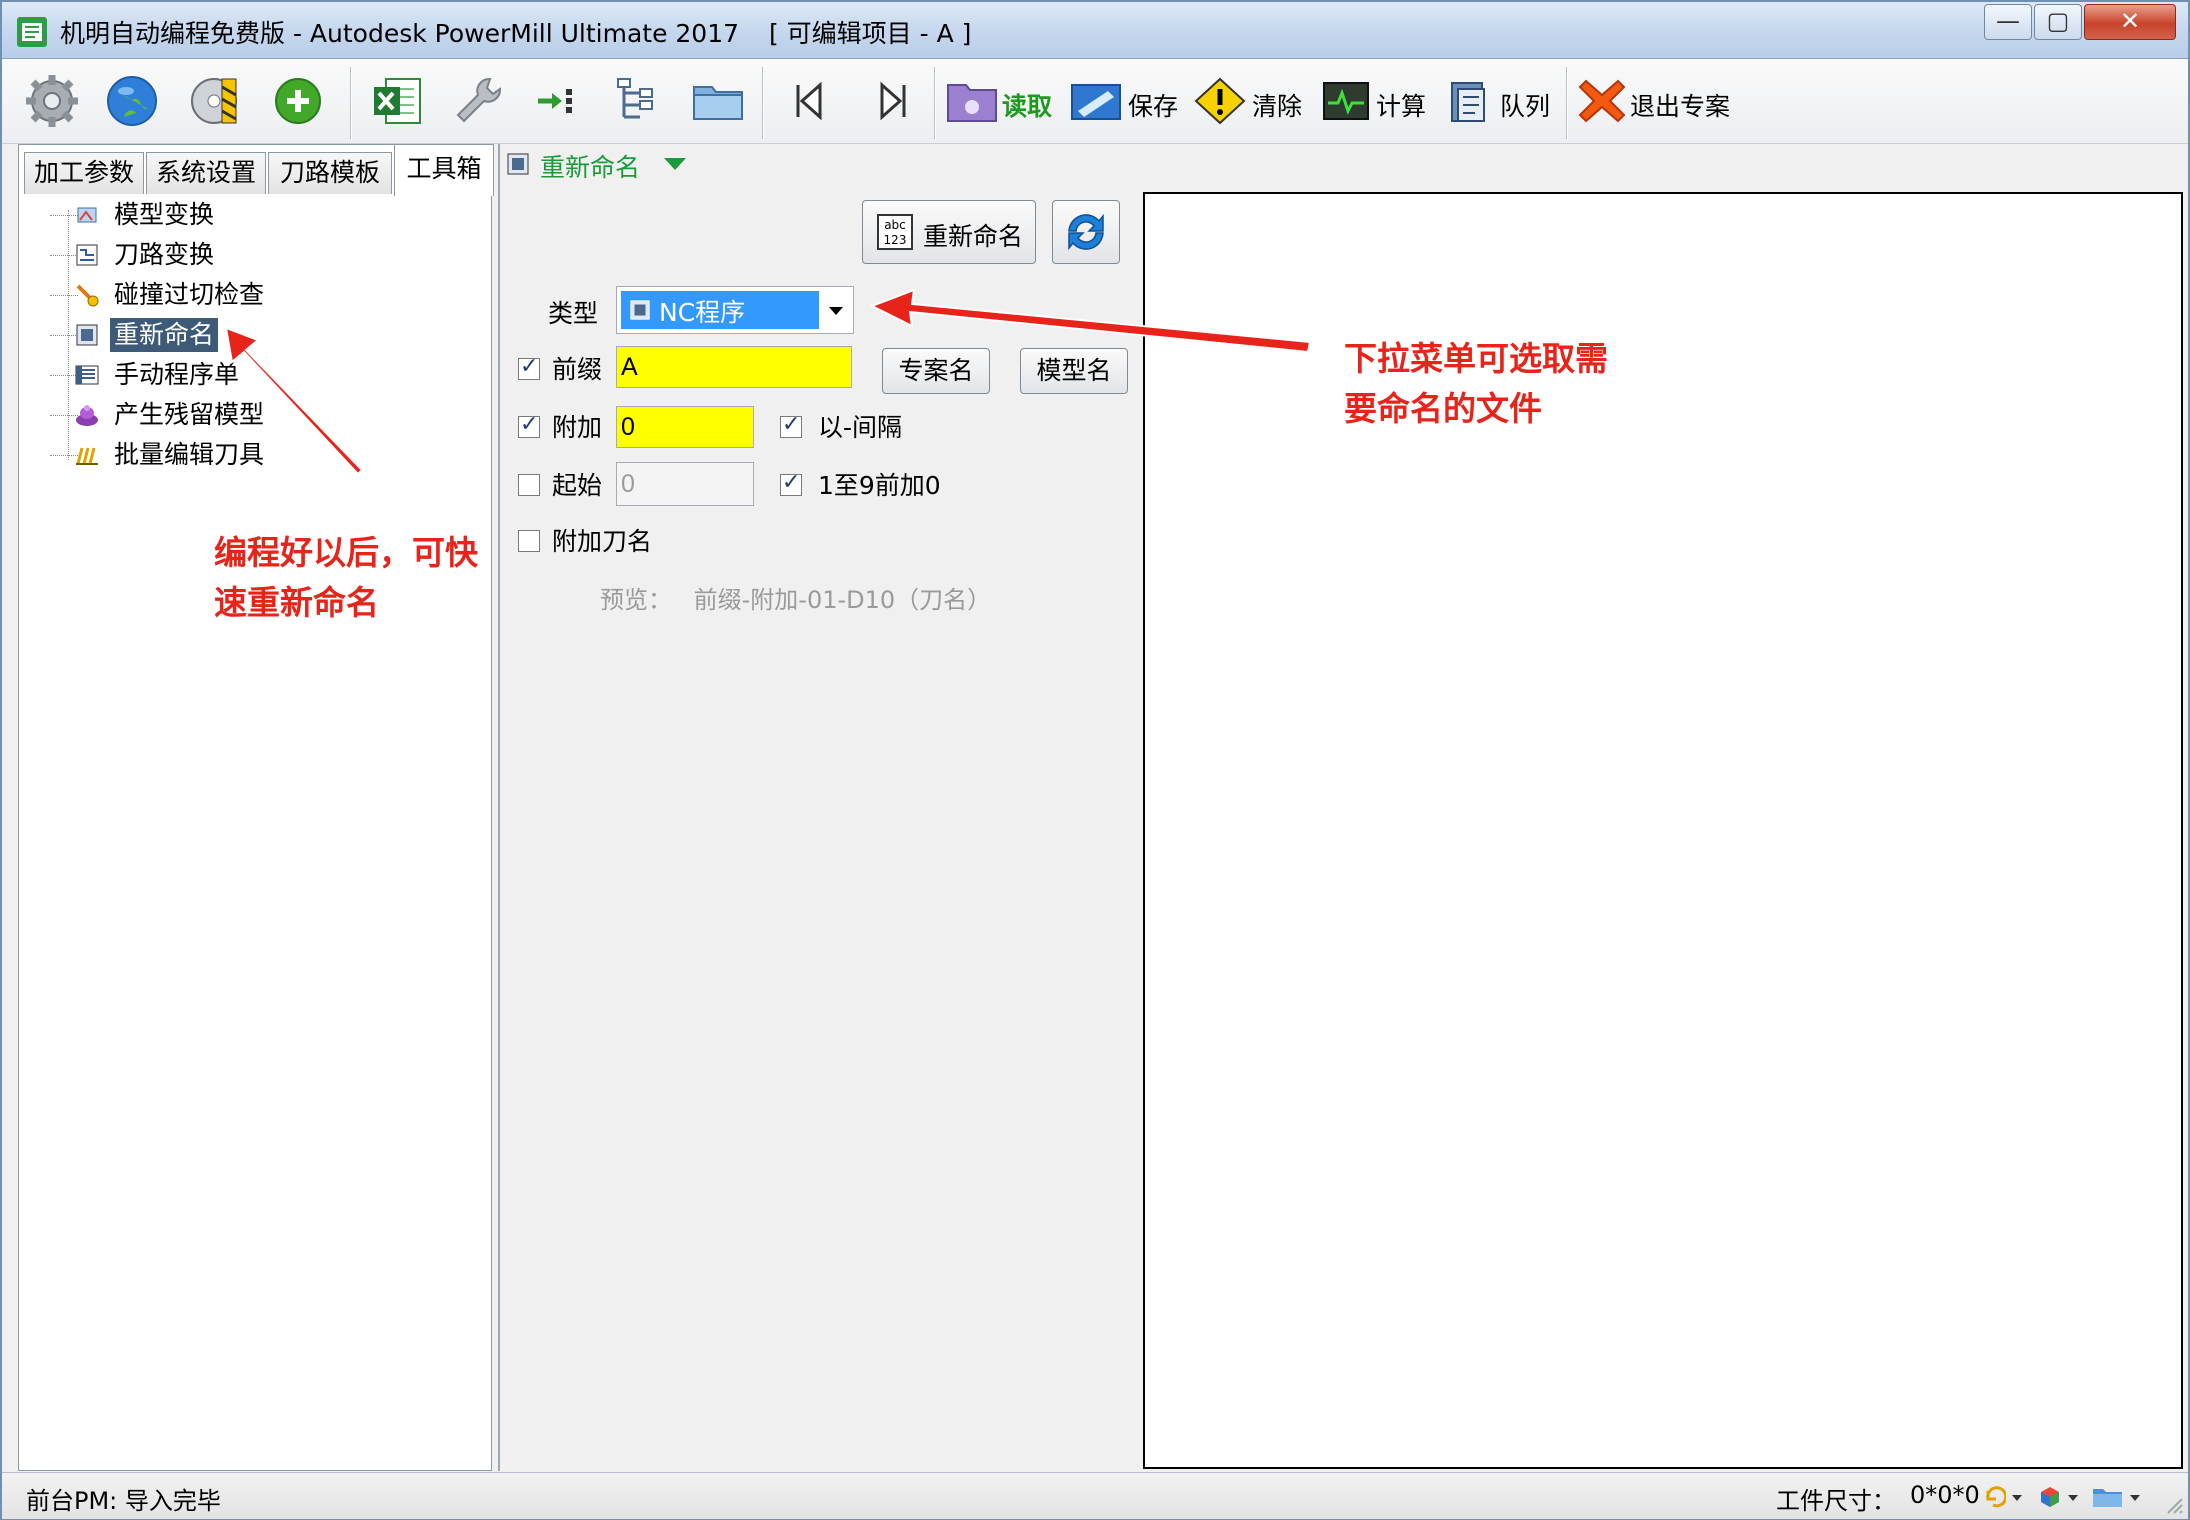 The image size is (2190, 1520). What do you see at coordinates (444, 170) in the screenshot?
I see `tab-toolbox: 工具箱` at bounding box center [444, 170].